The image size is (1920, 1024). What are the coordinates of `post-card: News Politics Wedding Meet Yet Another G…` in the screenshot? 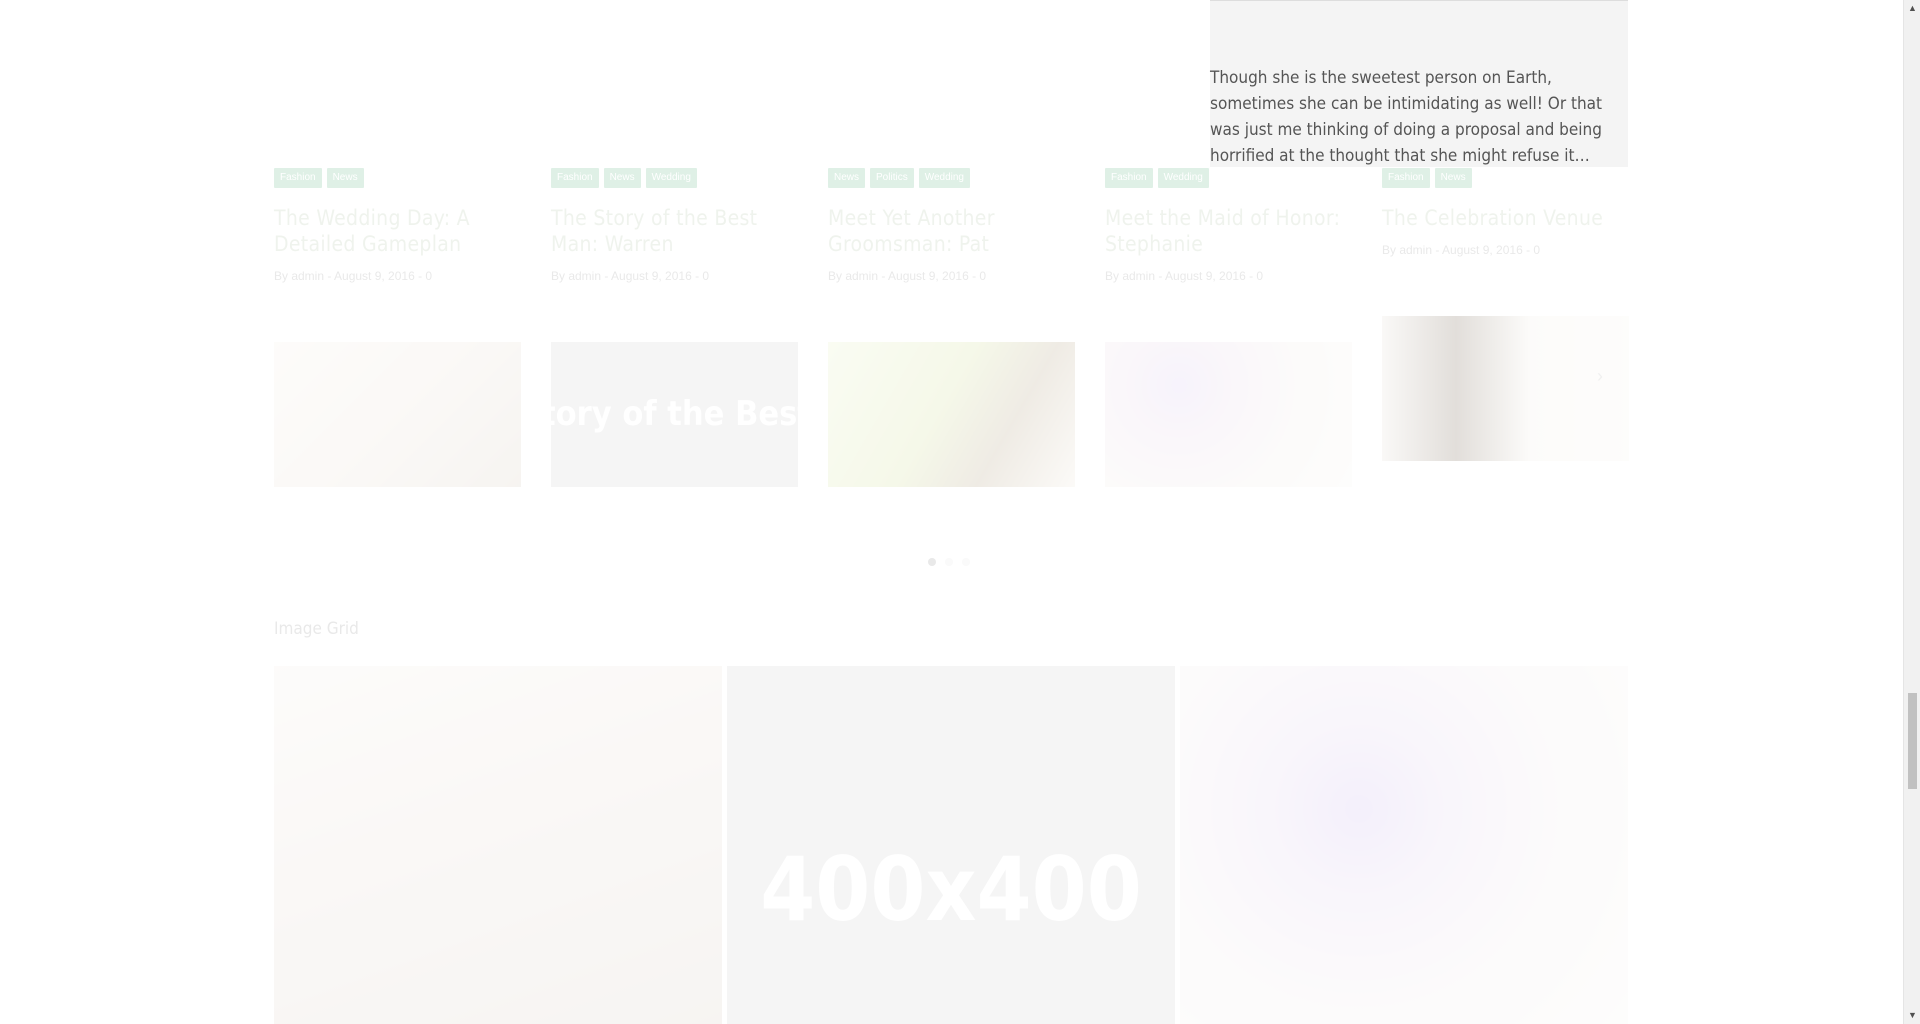 It's located at (951, 225).